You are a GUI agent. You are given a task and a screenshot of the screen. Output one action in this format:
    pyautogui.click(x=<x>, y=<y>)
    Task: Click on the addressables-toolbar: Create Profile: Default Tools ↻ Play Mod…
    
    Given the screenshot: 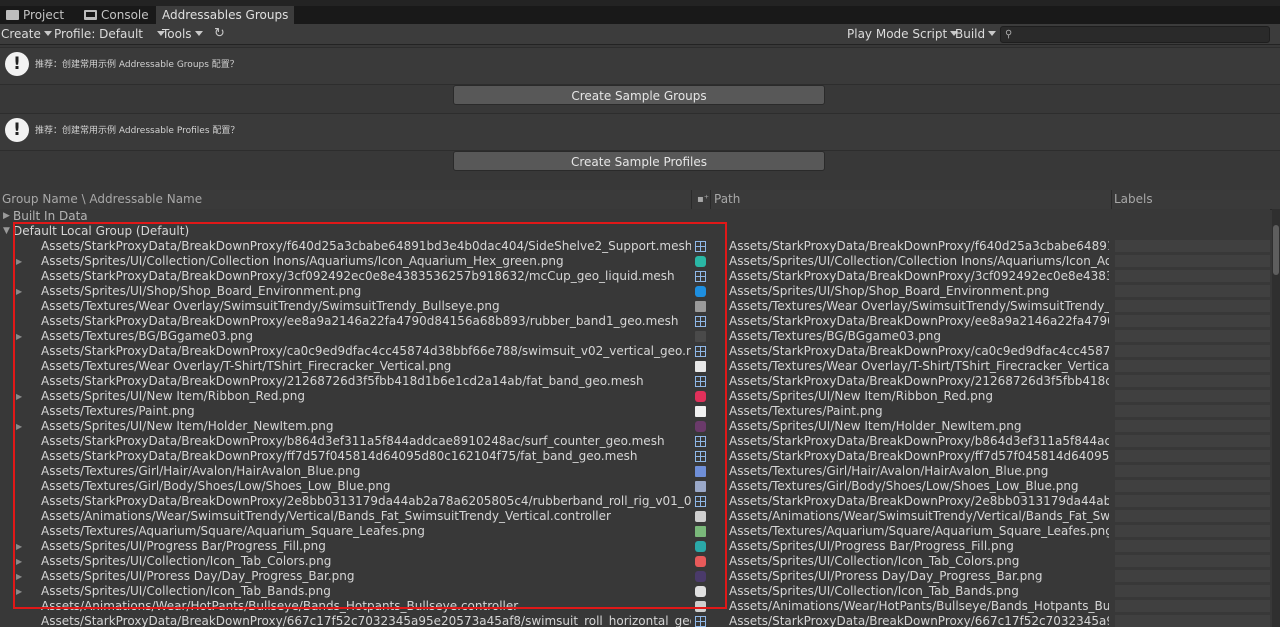 What is the action you would take?
    pyautogui.click(x=640, y=34)
    